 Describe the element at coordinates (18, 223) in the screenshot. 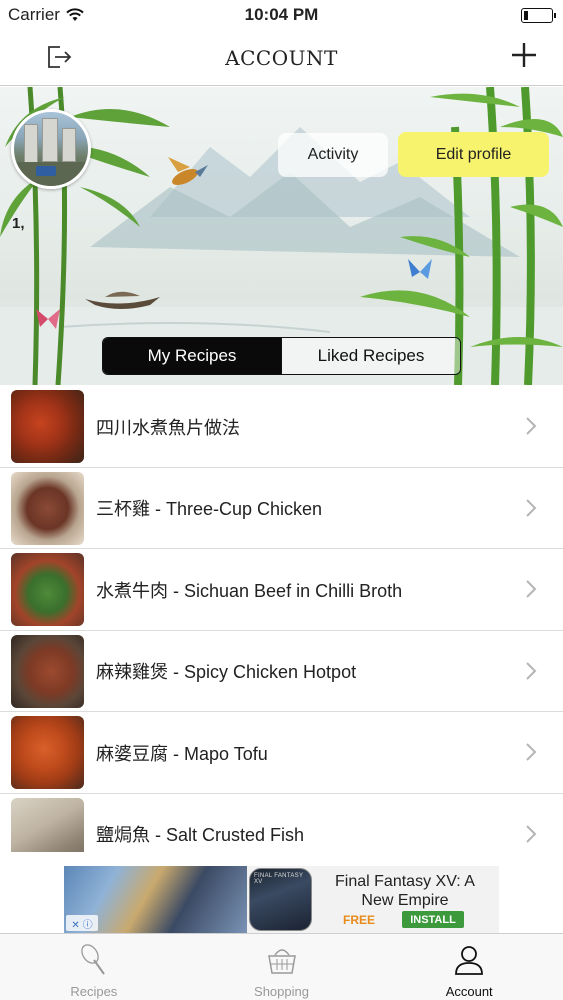

I see `user-name: 1,` at that location.